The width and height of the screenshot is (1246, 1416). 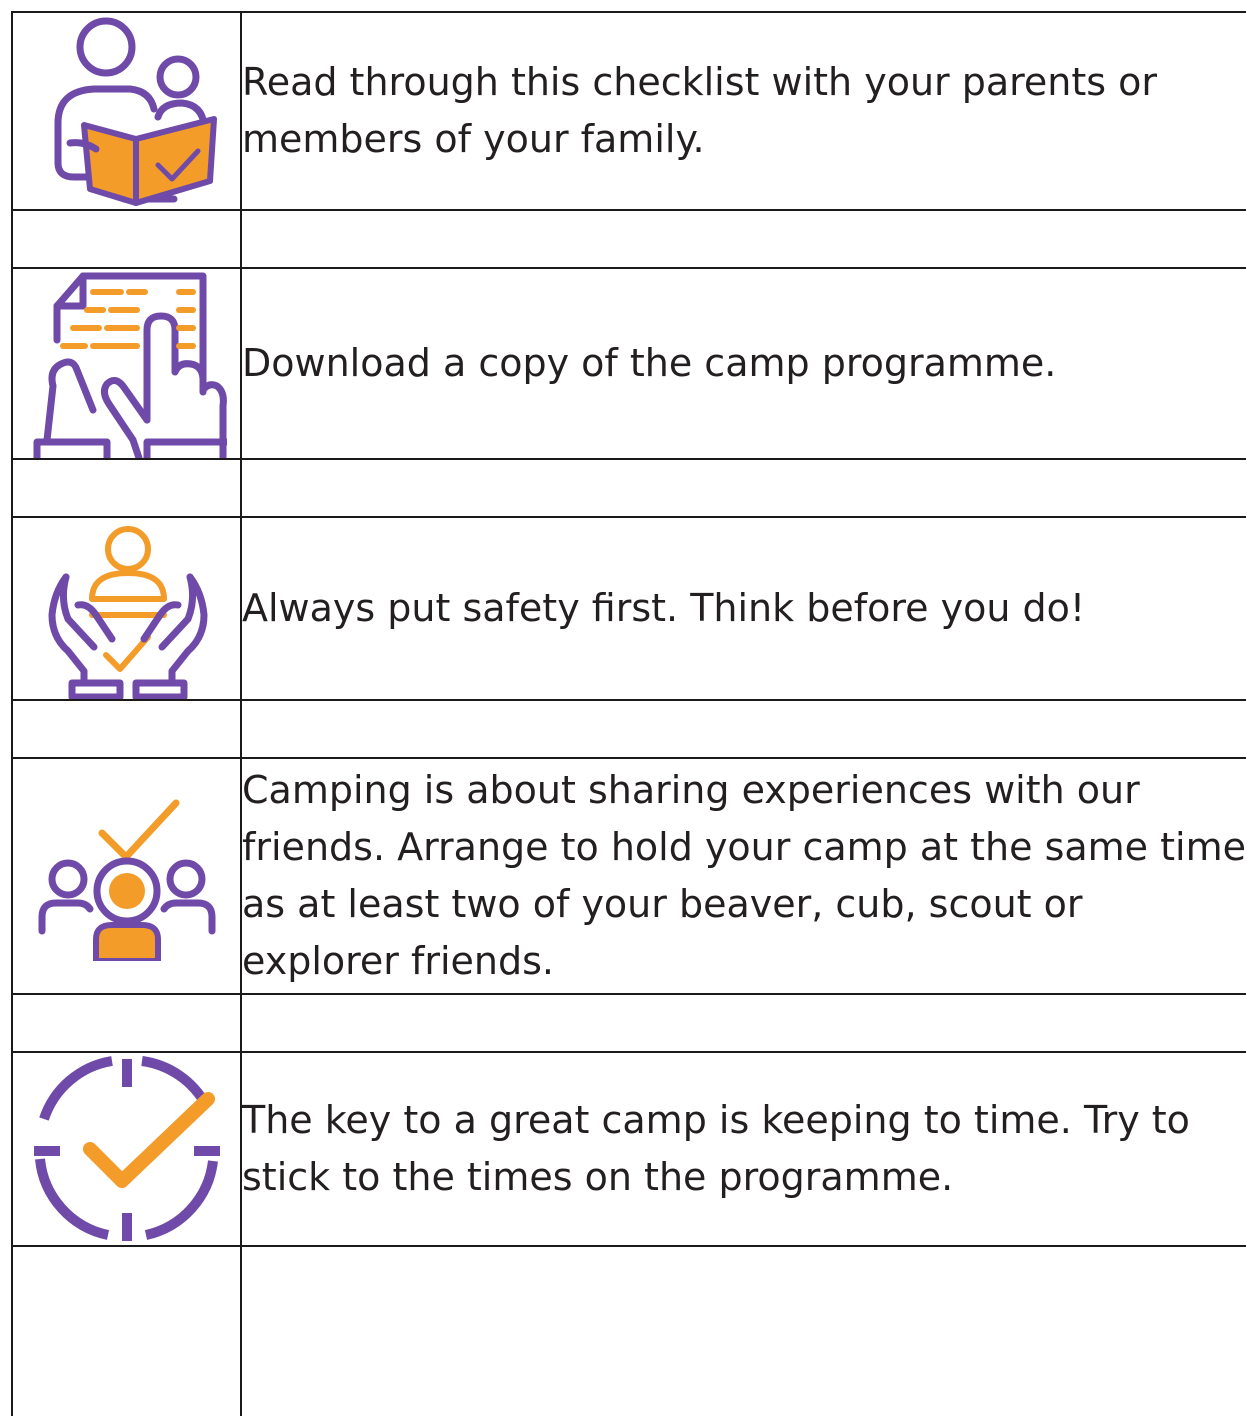 What do you see at coordinates (130, 365) in the screenshot?
I see `document-hand-icon` at bounding box center [130, 365].